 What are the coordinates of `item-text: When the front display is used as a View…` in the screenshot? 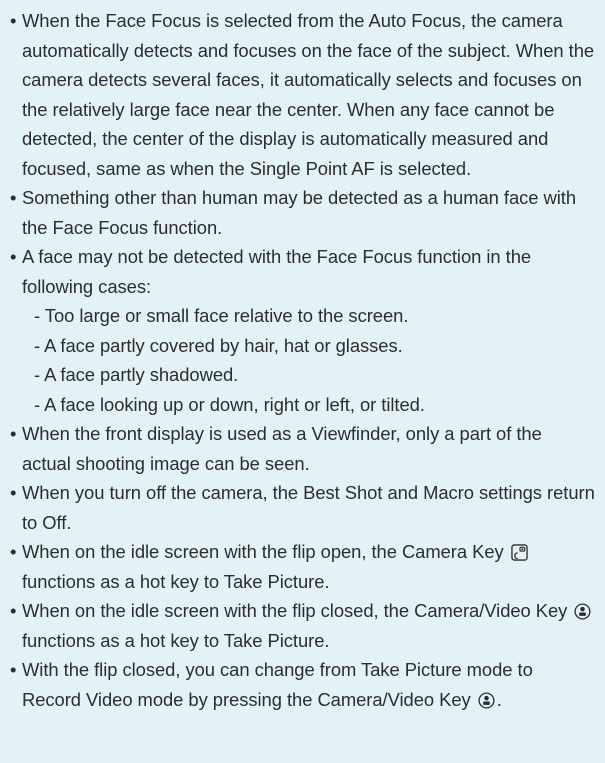 It's located at (282, 448).